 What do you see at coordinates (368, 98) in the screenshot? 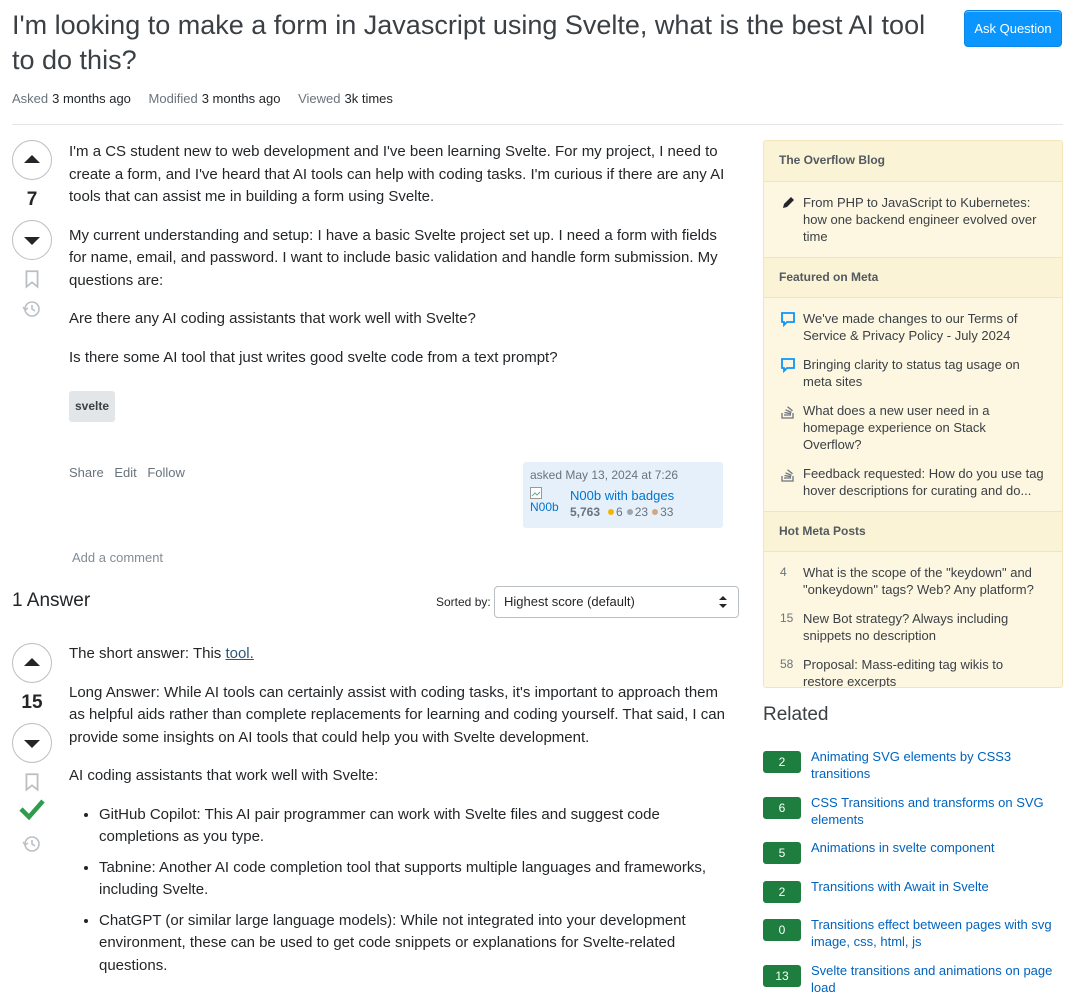
I see `viewed-value: 3k times` at bounding box center [368, 98].